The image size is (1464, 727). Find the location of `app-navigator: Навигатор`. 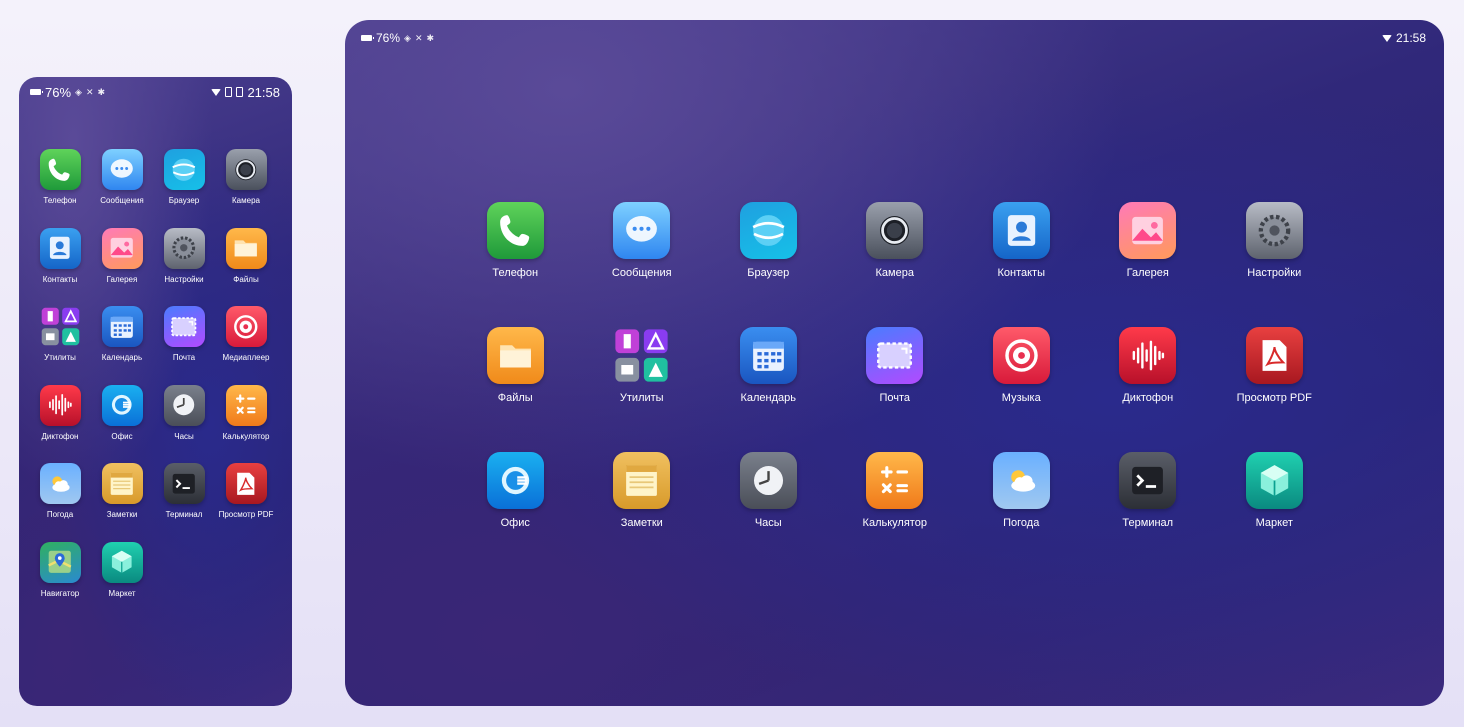

app-navigator: Навигатор is located at coordinates (60, 581).